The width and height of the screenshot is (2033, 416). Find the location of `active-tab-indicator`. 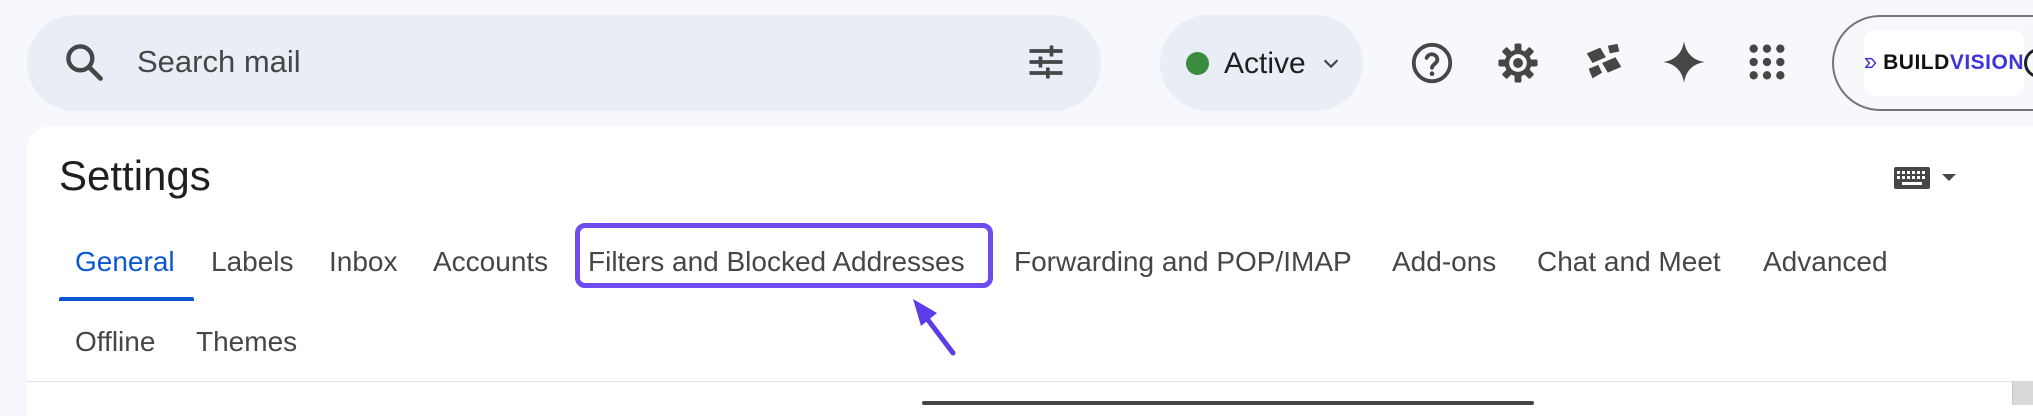

active-tab-indicator is located at coordinates (126, 299).